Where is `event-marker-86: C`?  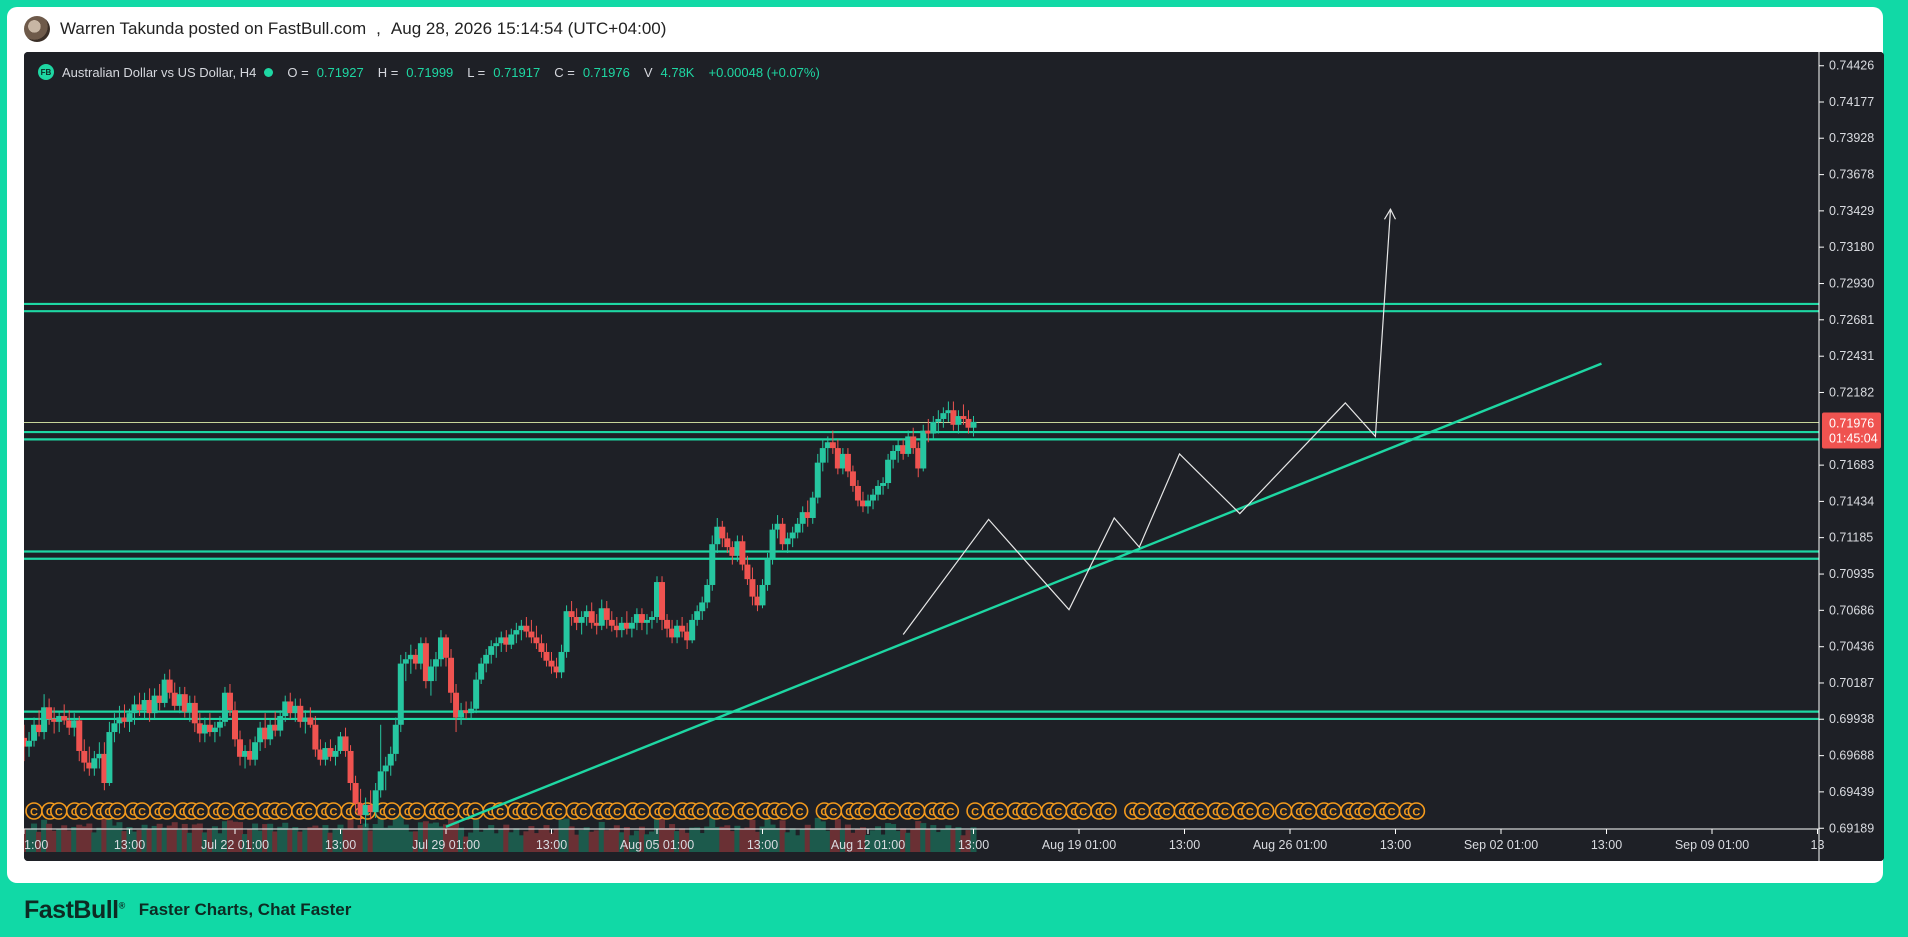
event-marker-86: C is located at coordinates (1058, 811).